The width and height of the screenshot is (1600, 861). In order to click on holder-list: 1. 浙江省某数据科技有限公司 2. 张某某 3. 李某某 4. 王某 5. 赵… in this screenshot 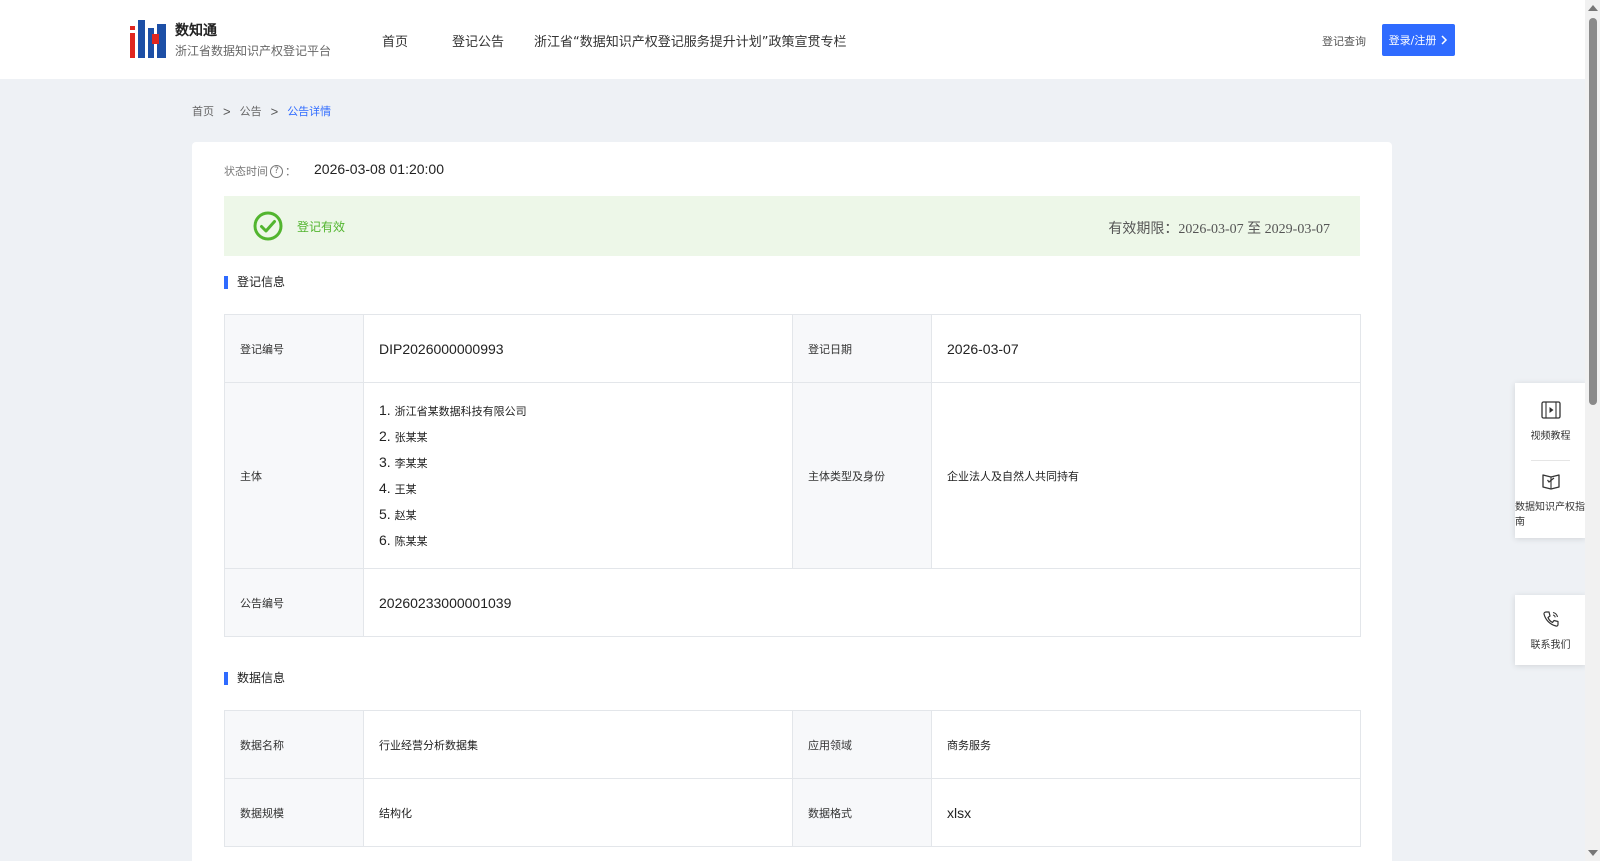, I will do `click(578, 475)`.